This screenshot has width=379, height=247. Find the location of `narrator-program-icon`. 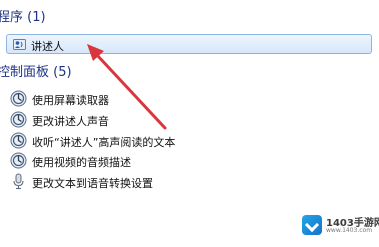

narrator-program-icon is located at coordinates (19, 44).